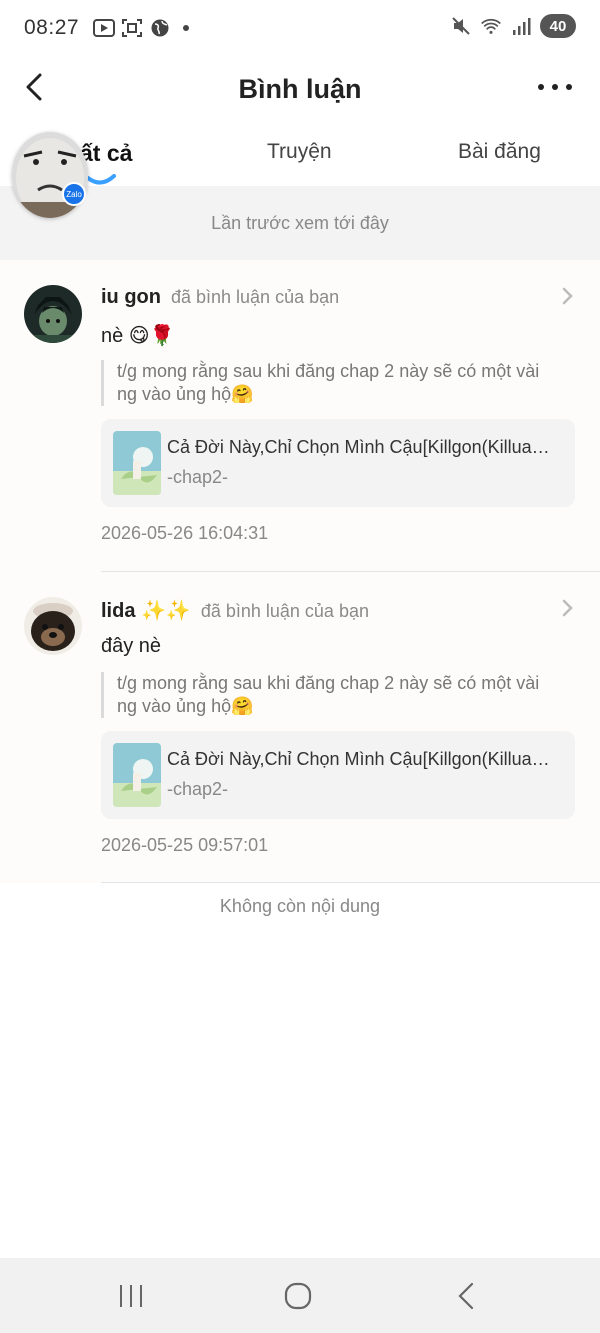  Describe the element at coordinates (74, 194) in the screenshot. I see `zalo-badge: Zalo` at that location.